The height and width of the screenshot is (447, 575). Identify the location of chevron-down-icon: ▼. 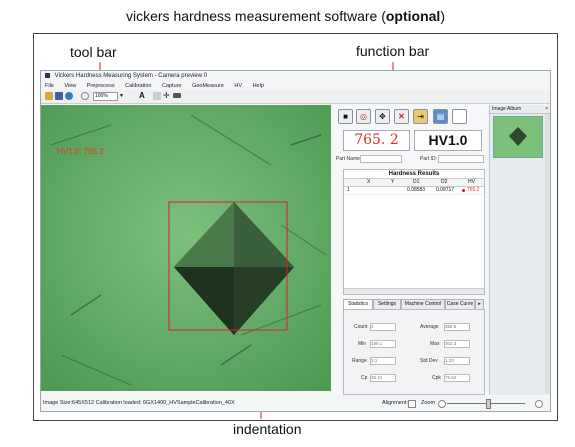
(121, 96).